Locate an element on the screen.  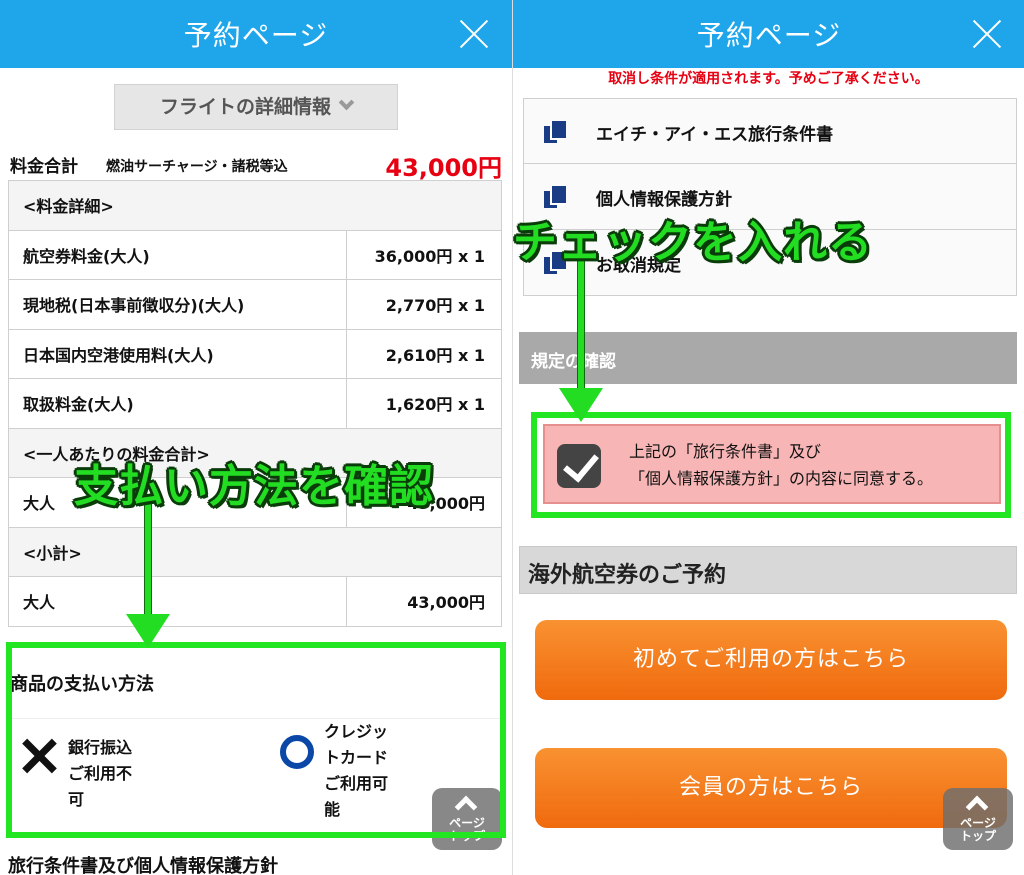
document-link-travel-terms: エイチ・アイ・エス旅行条件書 is located at coordinates (770, 131).